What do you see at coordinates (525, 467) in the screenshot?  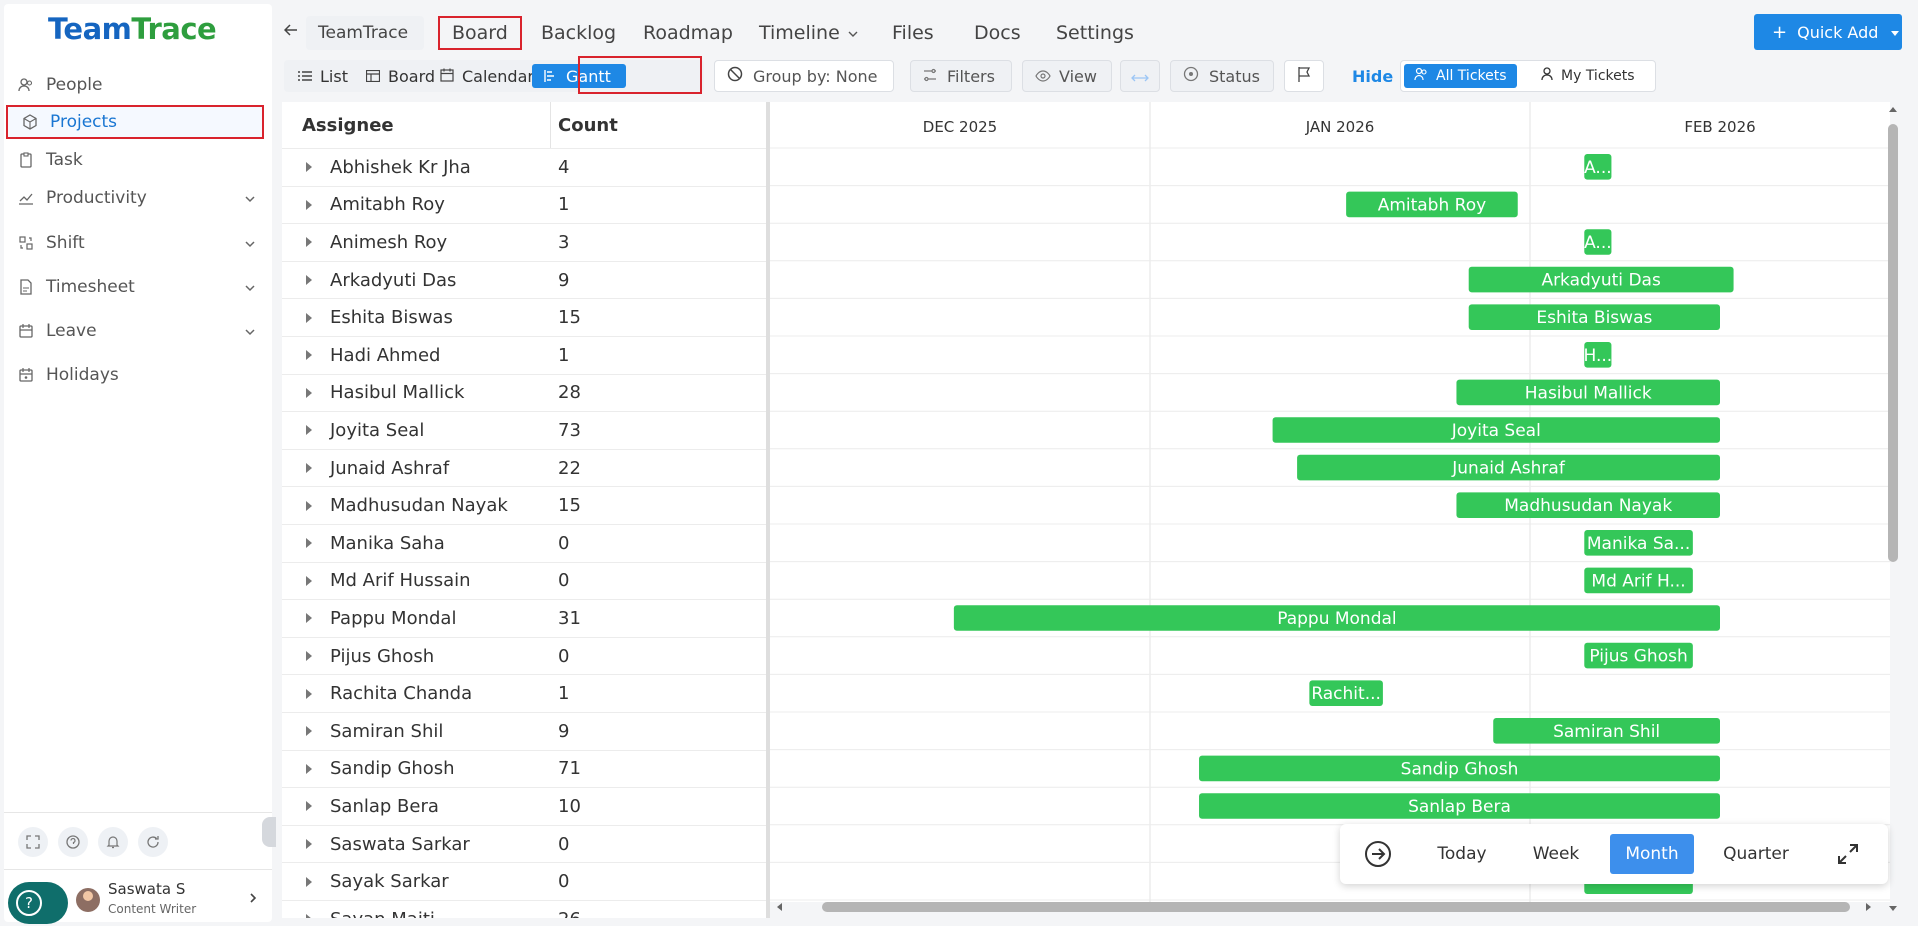 I see `table-row: Junaid Ashraf 22` at bounding box center [525, 467].